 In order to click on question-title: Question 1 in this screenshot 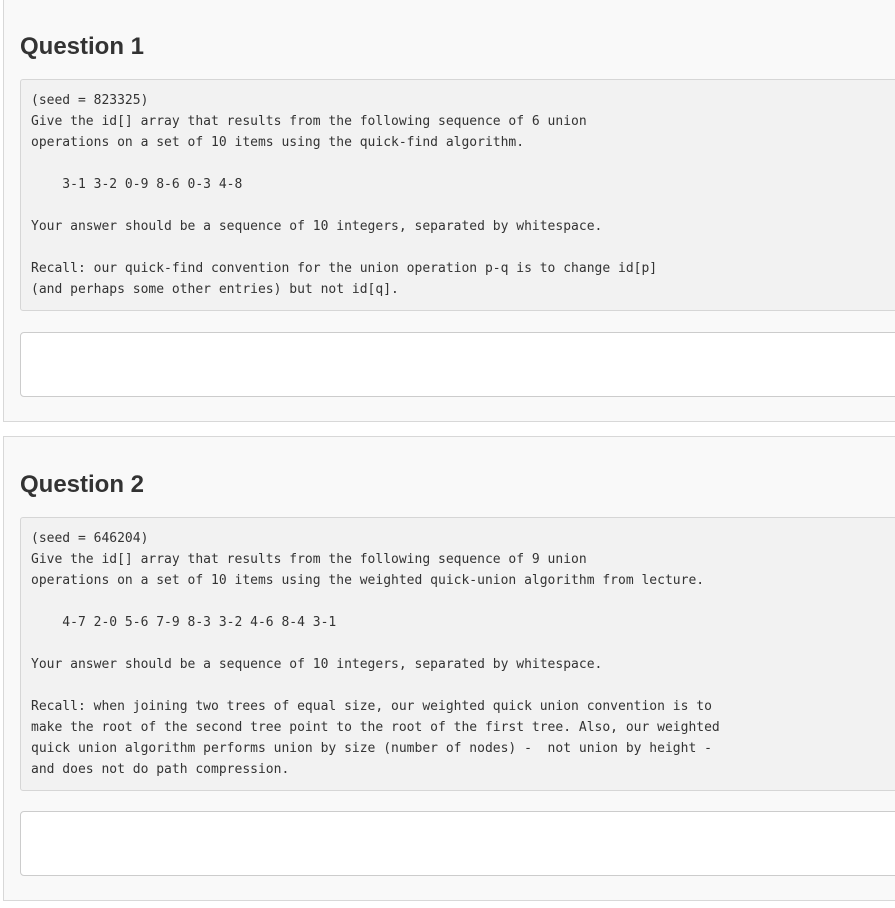, I will do `click(82, 46)`.